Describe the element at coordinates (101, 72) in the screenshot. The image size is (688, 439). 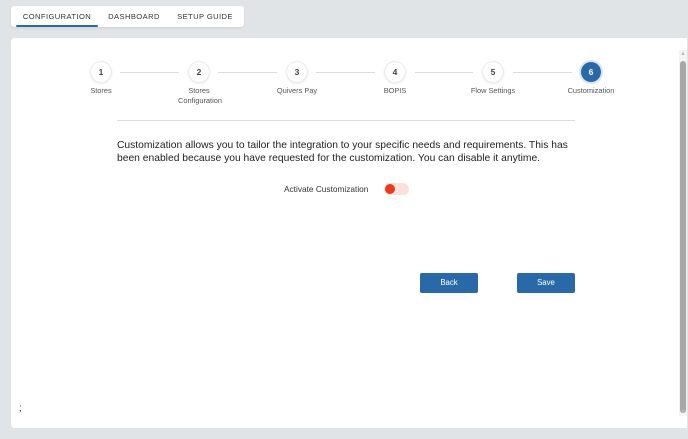
I see `step-1-indicator: 1` at that location.